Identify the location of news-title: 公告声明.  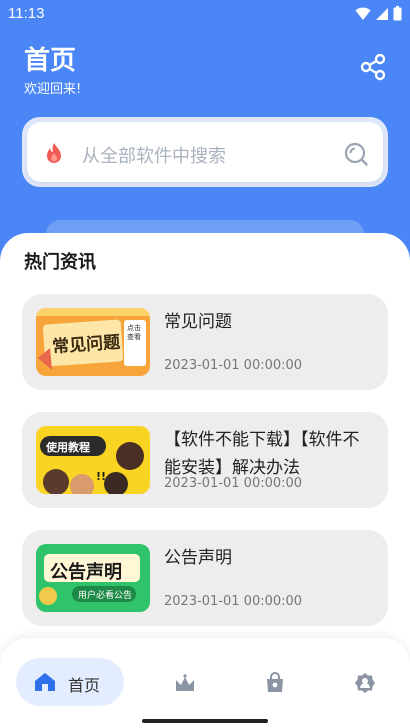
(198, 558).